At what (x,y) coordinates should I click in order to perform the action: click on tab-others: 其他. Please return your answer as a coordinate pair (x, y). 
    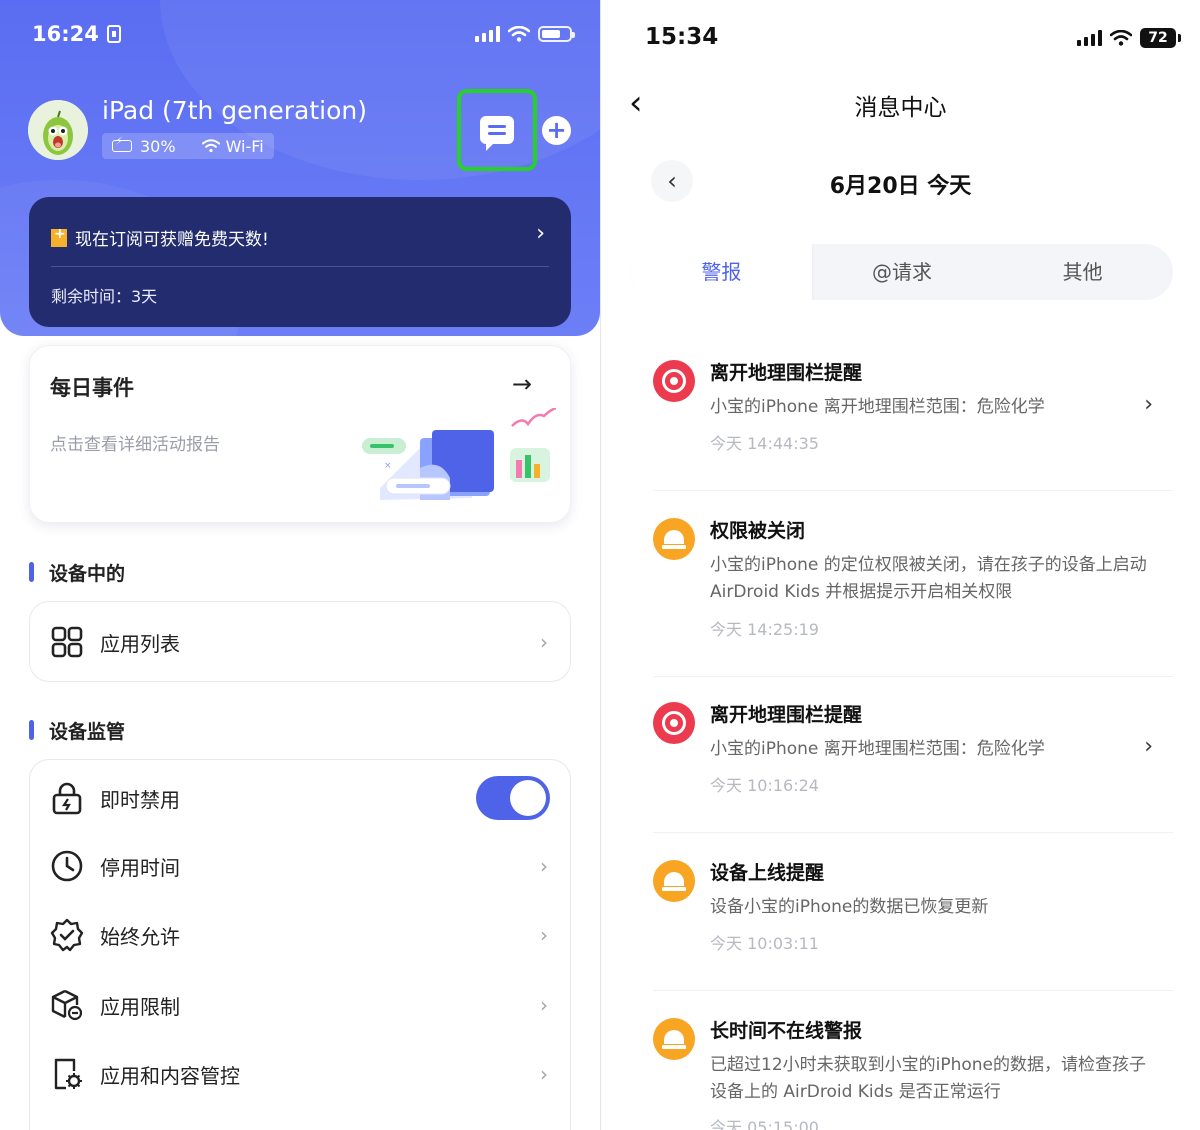
    Looking at the image, I should click on (1082, 272).